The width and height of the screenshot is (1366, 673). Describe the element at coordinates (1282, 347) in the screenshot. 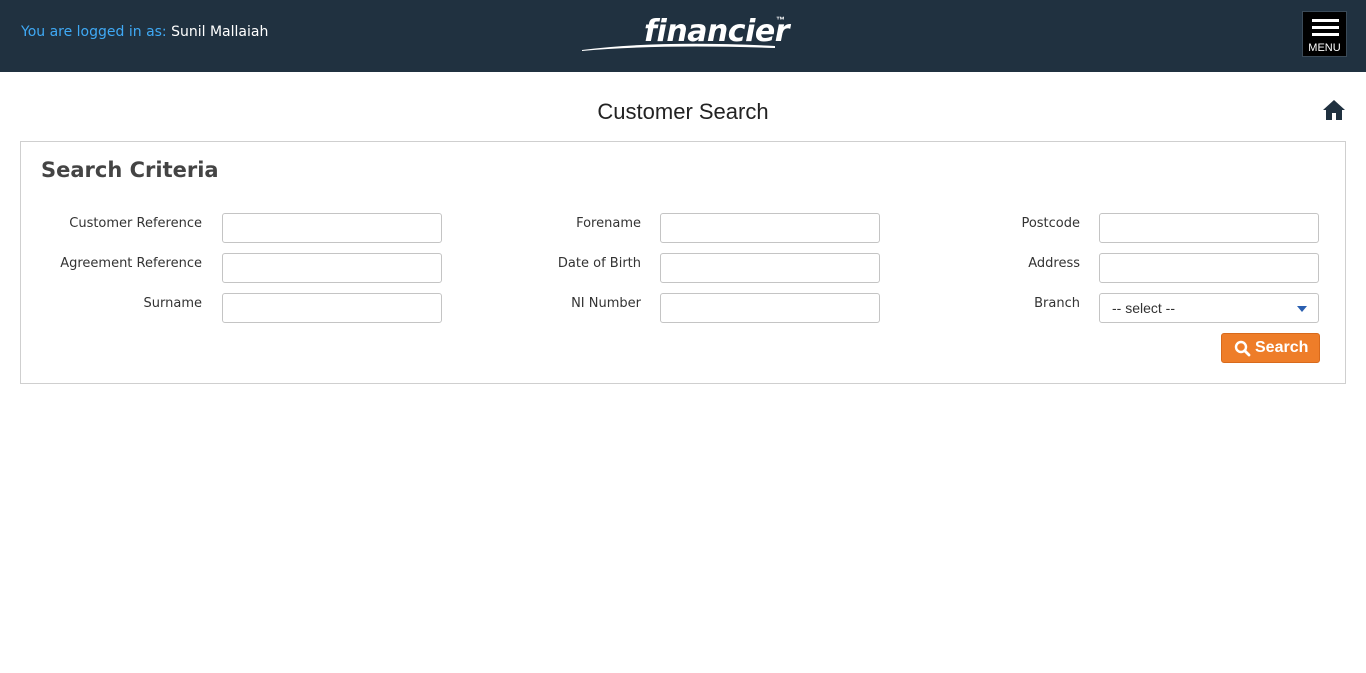

I see `search-button-label: Search` at that location.